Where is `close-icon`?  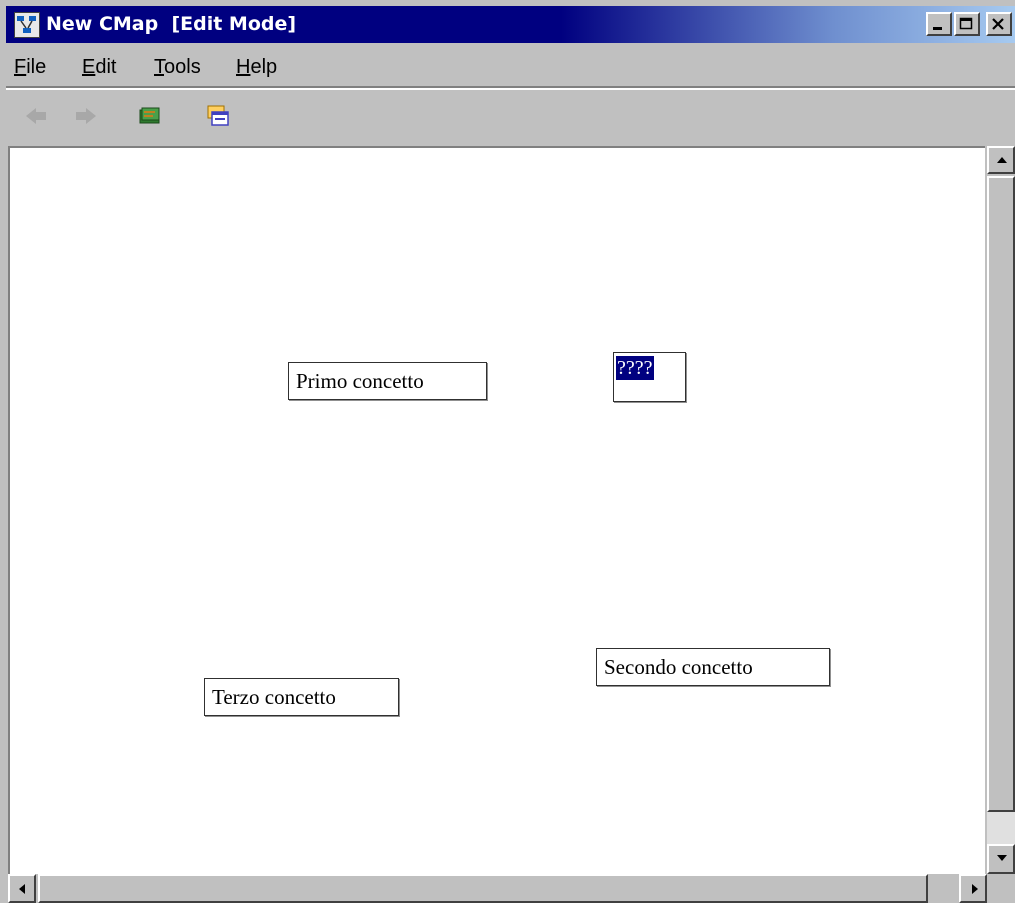
close-icon is located at coordinates (998, 24).